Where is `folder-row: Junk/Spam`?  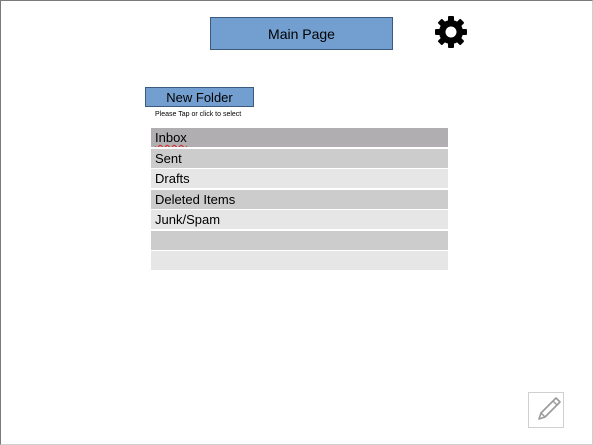
folder-row: Junk/Spam is located at coordinates (299, 219).